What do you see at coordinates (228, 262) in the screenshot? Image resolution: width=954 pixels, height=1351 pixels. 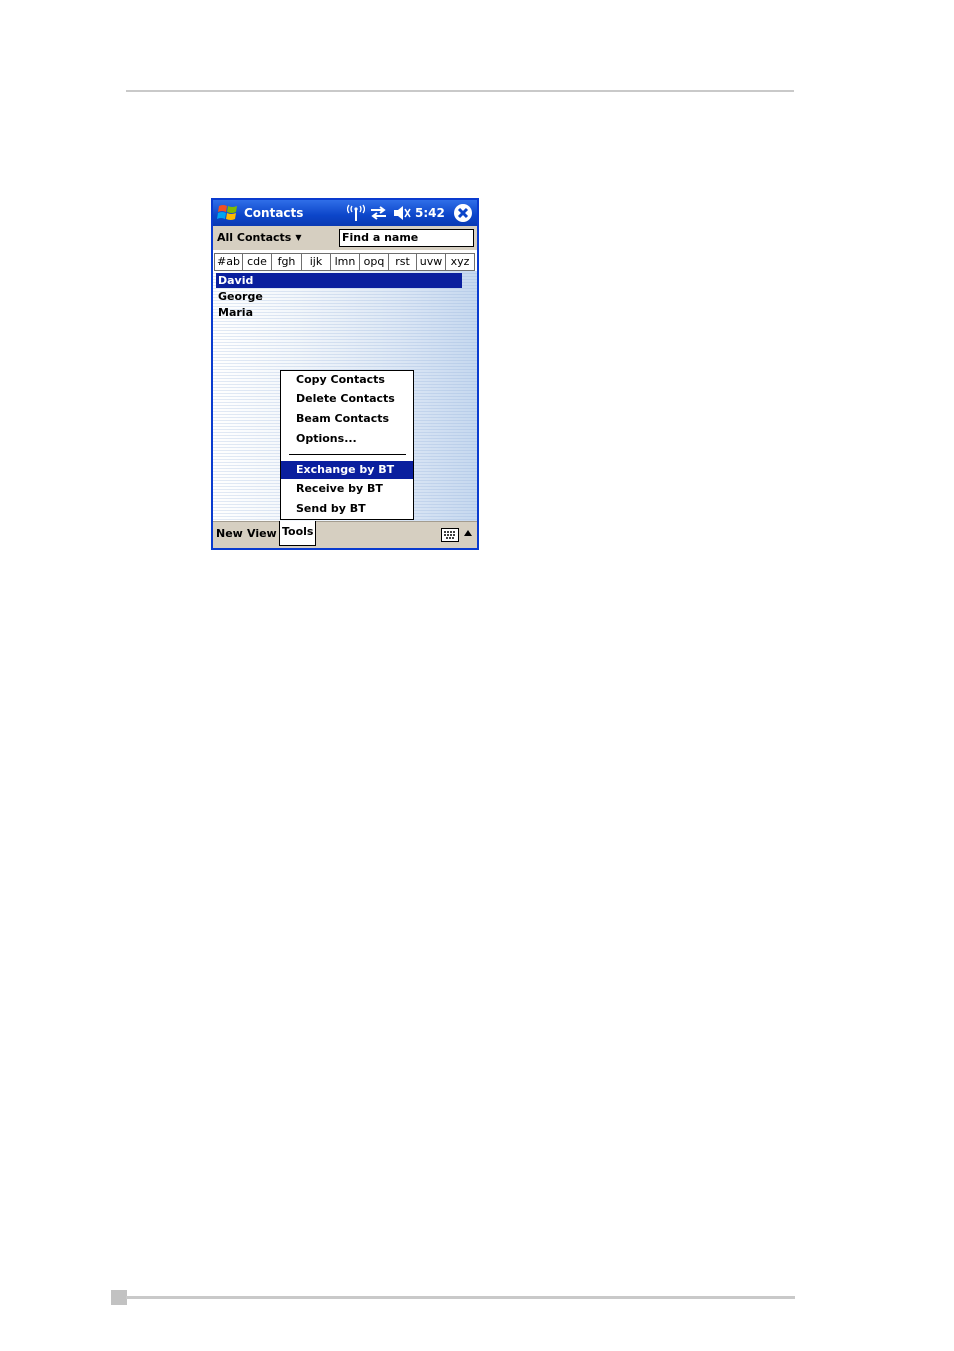 I see `tab-ab: #ab` at bounding box center [228, 262].